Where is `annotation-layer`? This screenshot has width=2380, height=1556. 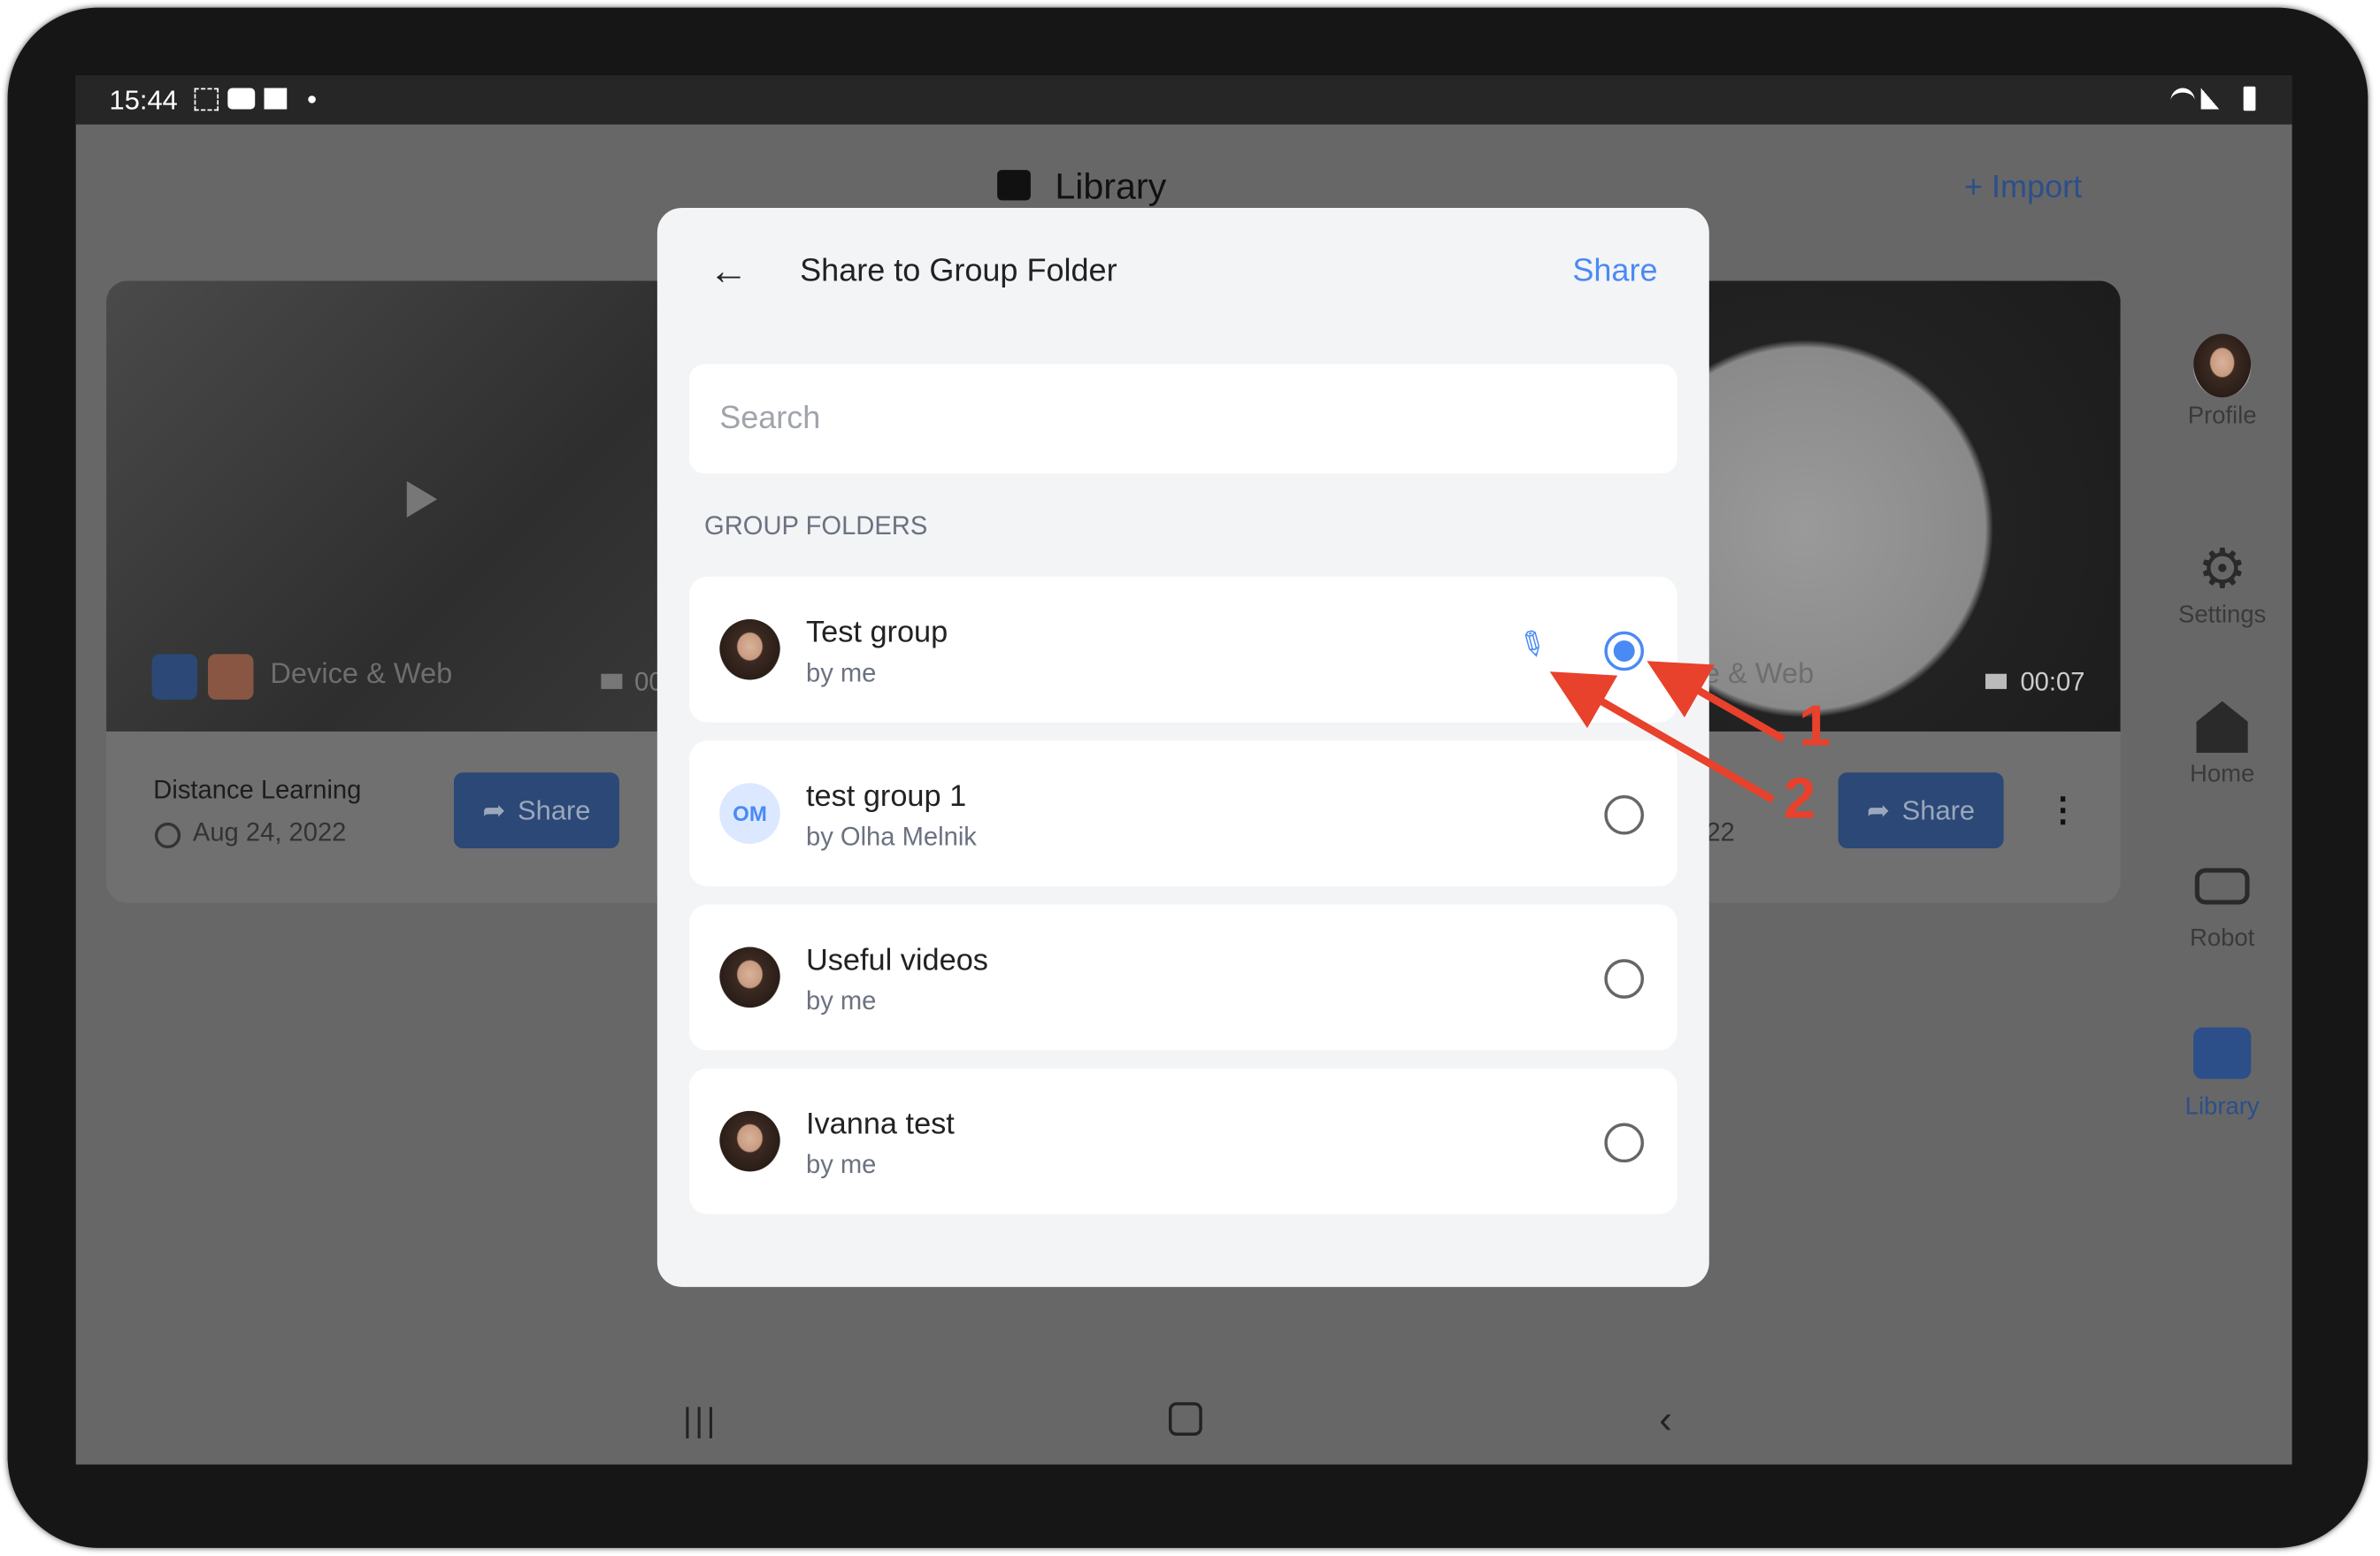 annotation-layer is located at coordinates (1667, 732).